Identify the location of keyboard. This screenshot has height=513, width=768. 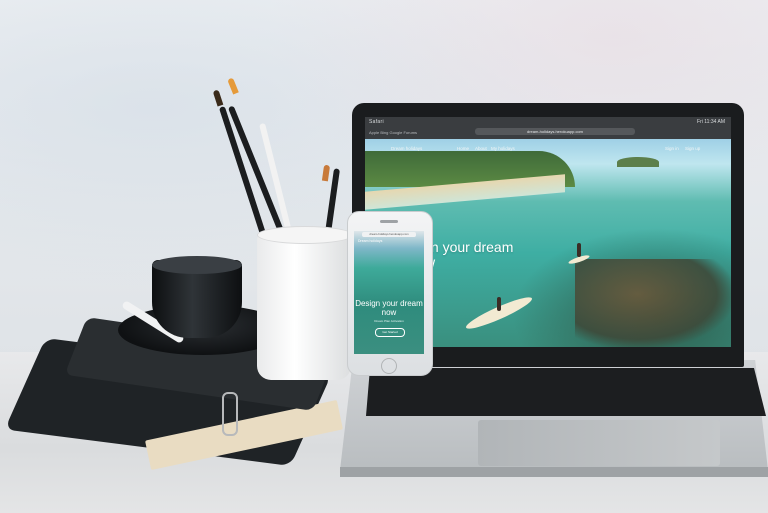
(566, 392).